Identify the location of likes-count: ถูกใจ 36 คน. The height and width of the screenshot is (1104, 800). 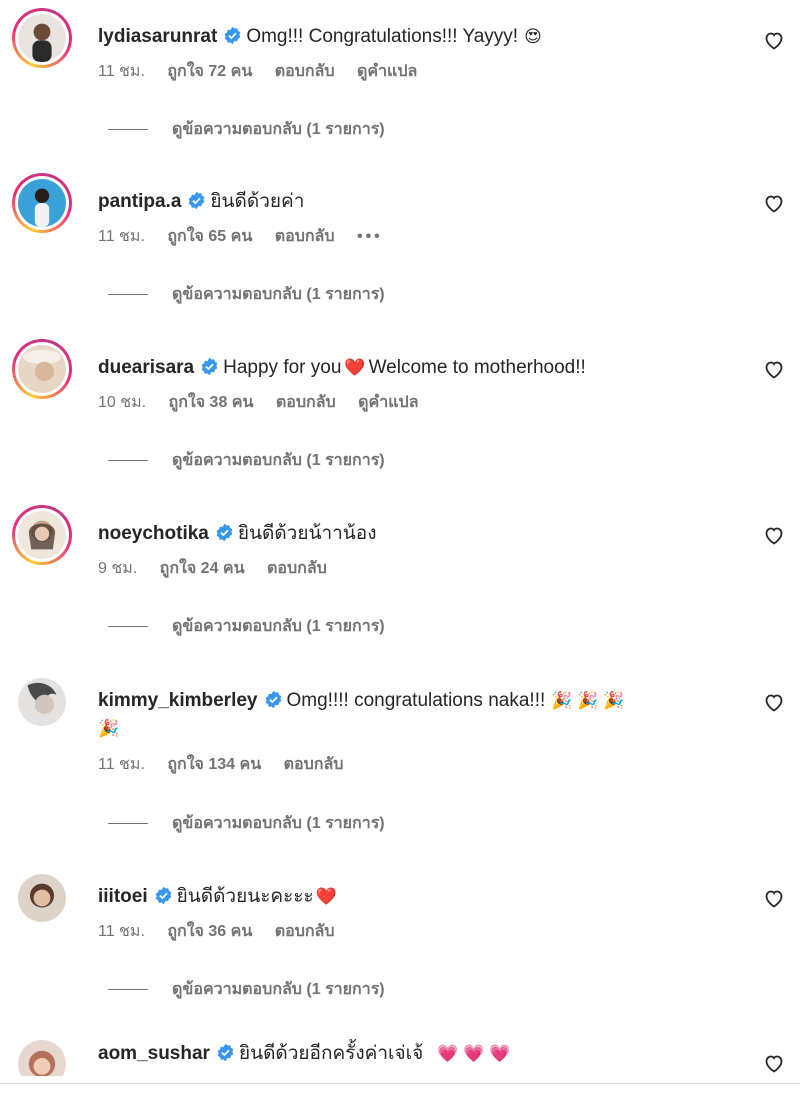
(209, 931).